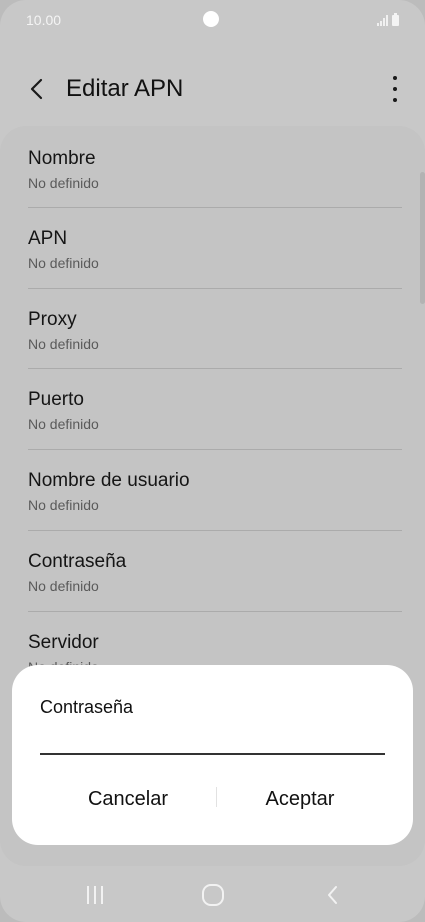  What do you see at coordinates (212, 90) in the screenshot?
I see `app-bar: Editar APN` at bounding box center [212, 90].